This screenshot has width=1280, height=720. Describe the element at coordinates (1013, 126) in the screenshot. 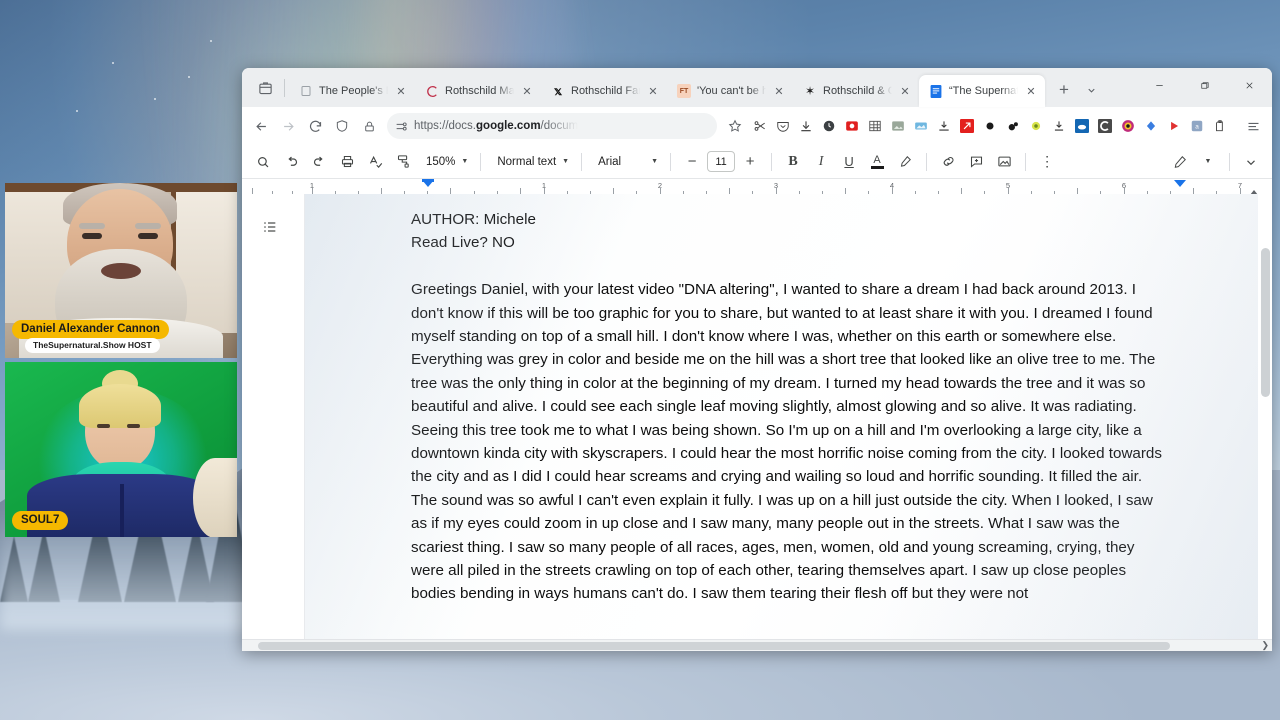

I see `bubbles-extension-icon` at that location.